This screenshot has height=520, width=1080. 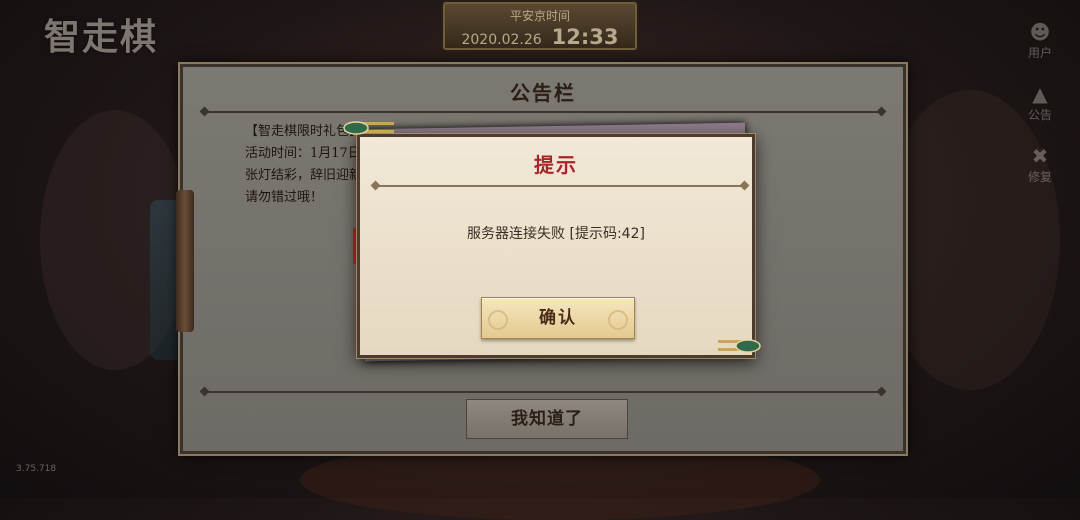 I want to click on side-item-label: 公告, so click(x=1039, y=115).